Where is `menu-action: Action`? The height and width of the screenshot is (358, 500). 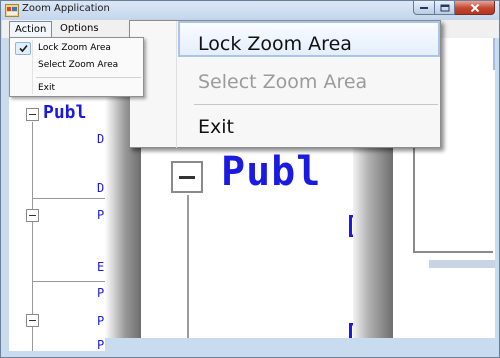
menu-action: Action is located at coordinates (31, 29).